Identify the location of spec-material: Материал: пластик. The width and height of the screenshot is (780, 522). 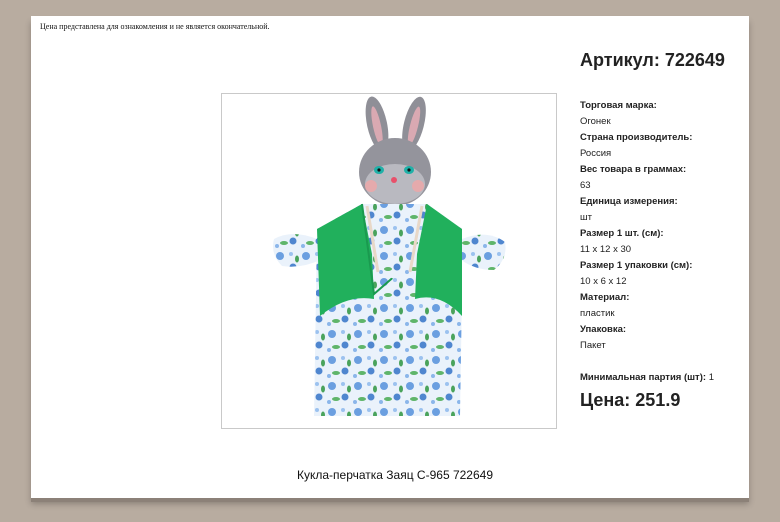
(662, 306).